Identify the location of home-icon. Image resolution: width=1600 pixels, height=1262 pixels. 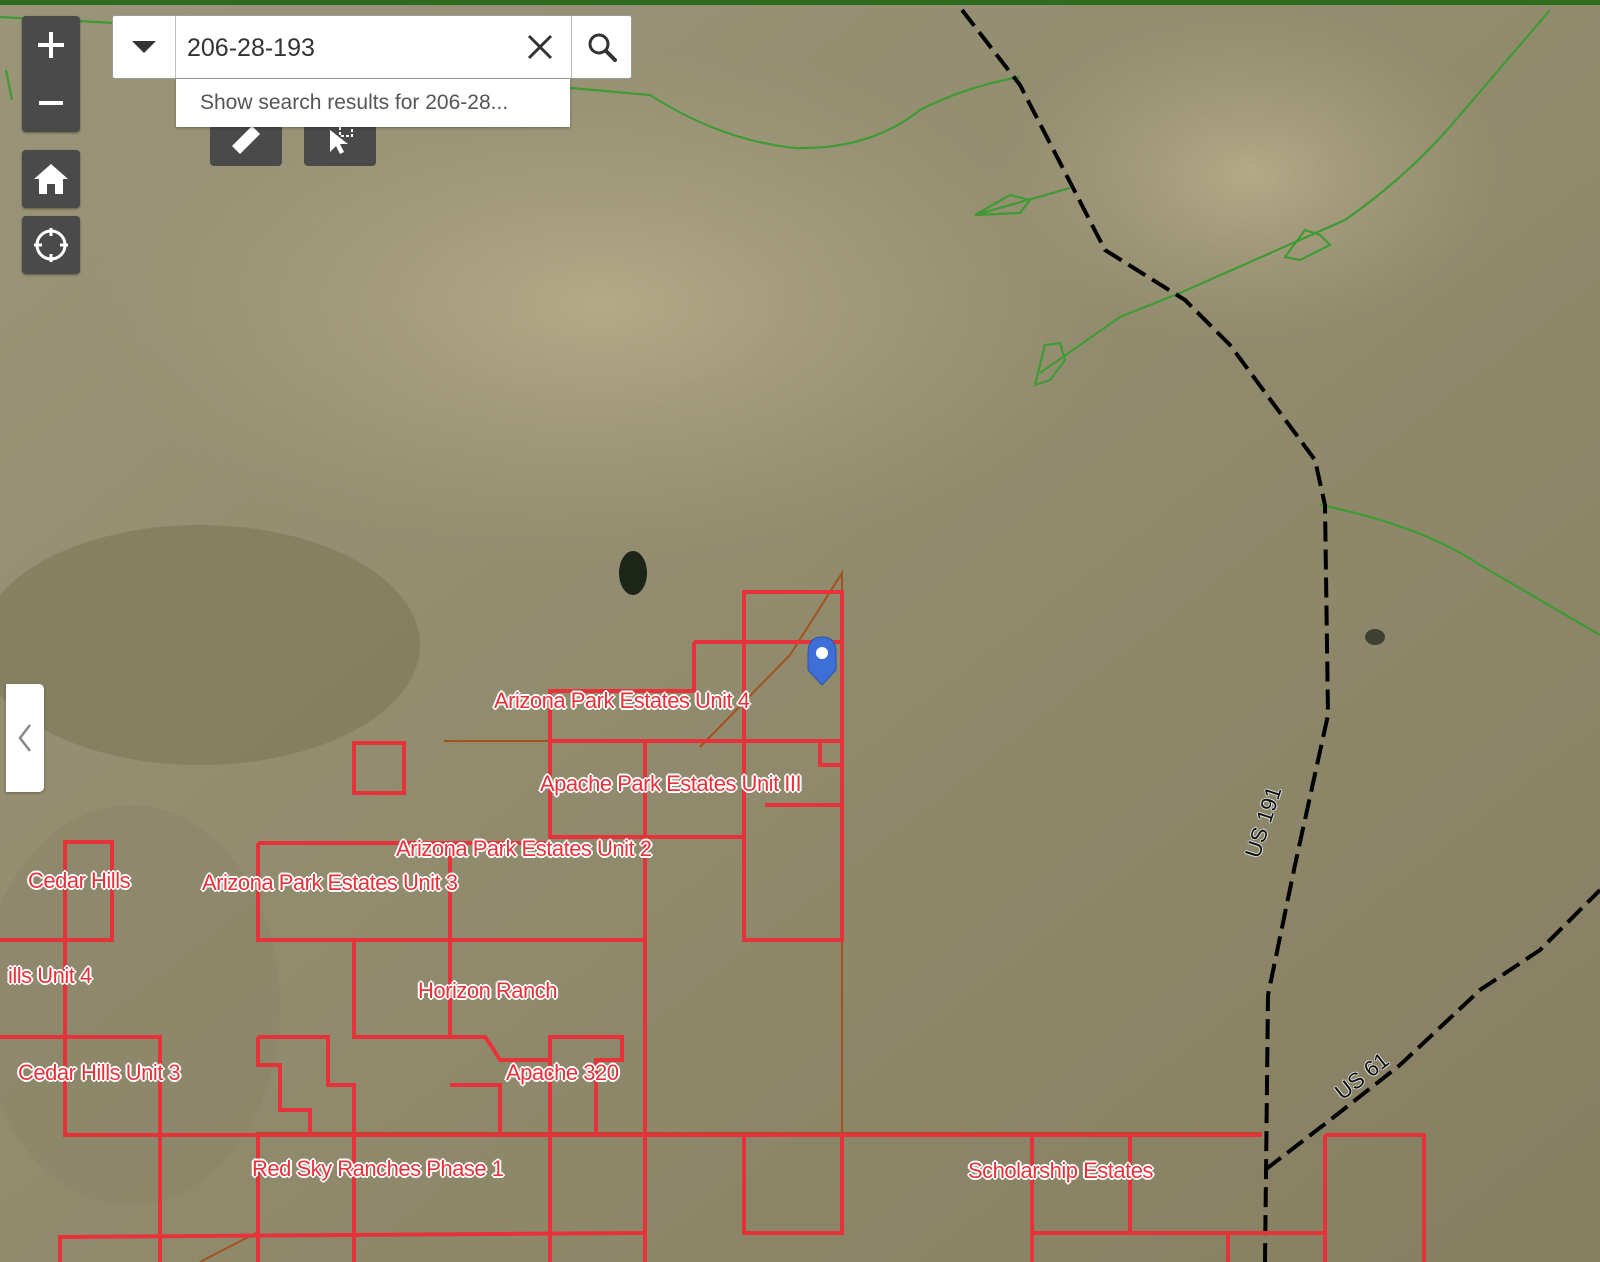
(51, 179).